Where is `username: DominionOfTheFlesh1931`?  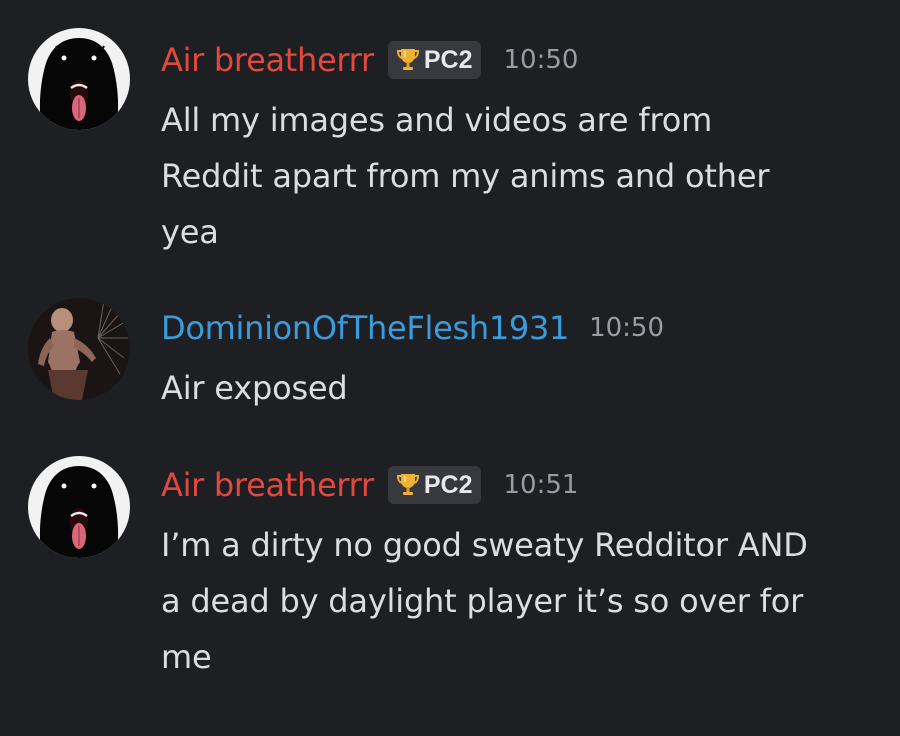 username: DominionOfTheFlesh1931 is located at coordinates (365, 328).